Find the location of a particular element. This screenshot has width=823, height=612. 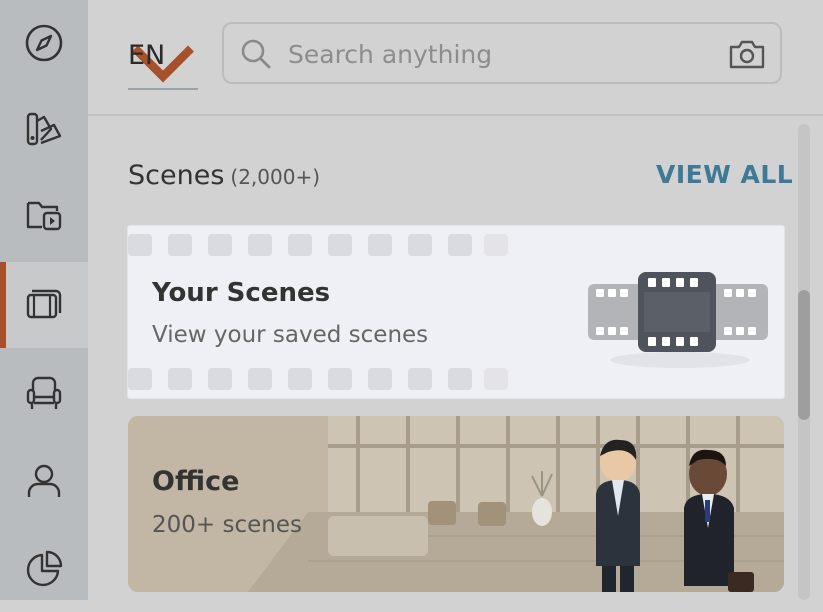

rail-item-styles is located at coordinates (44, 129).